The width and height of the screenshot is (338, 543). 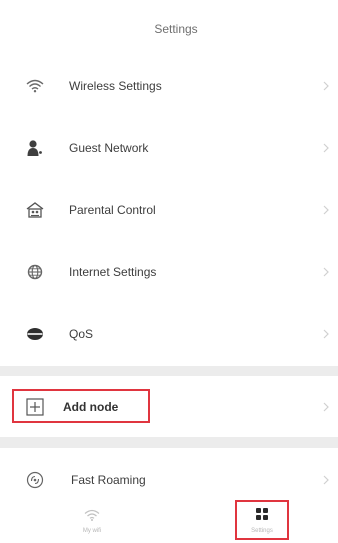 What do you see at coordinates (113, 272) in the screenshot?
I see `menu-item-label: Internet Settings` at bounding box center [113, 272].